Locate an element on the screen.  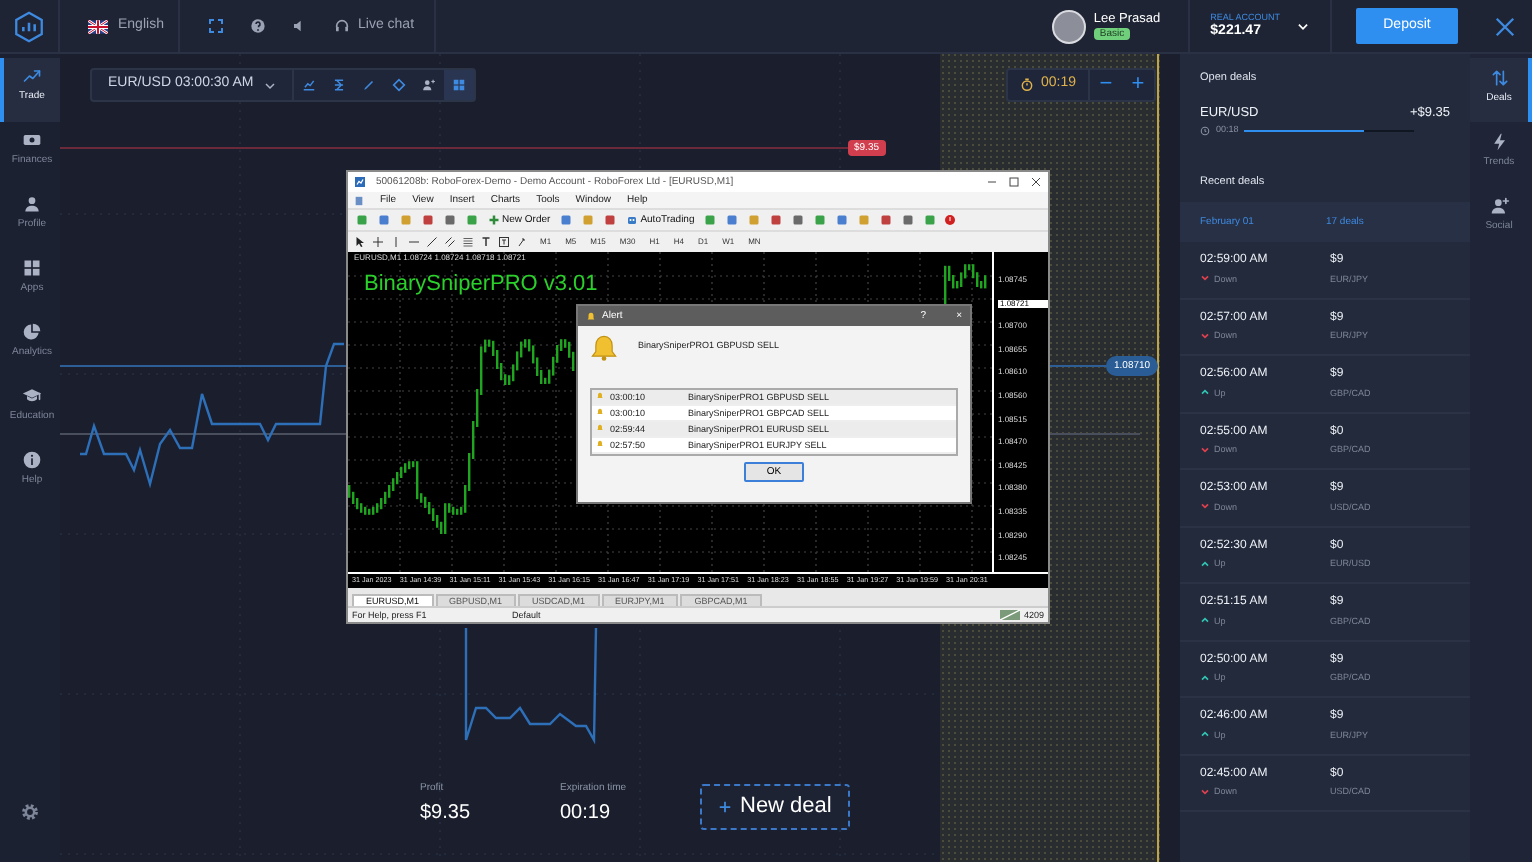
zoom-in-button: + is located at coordinates (1138, 85).